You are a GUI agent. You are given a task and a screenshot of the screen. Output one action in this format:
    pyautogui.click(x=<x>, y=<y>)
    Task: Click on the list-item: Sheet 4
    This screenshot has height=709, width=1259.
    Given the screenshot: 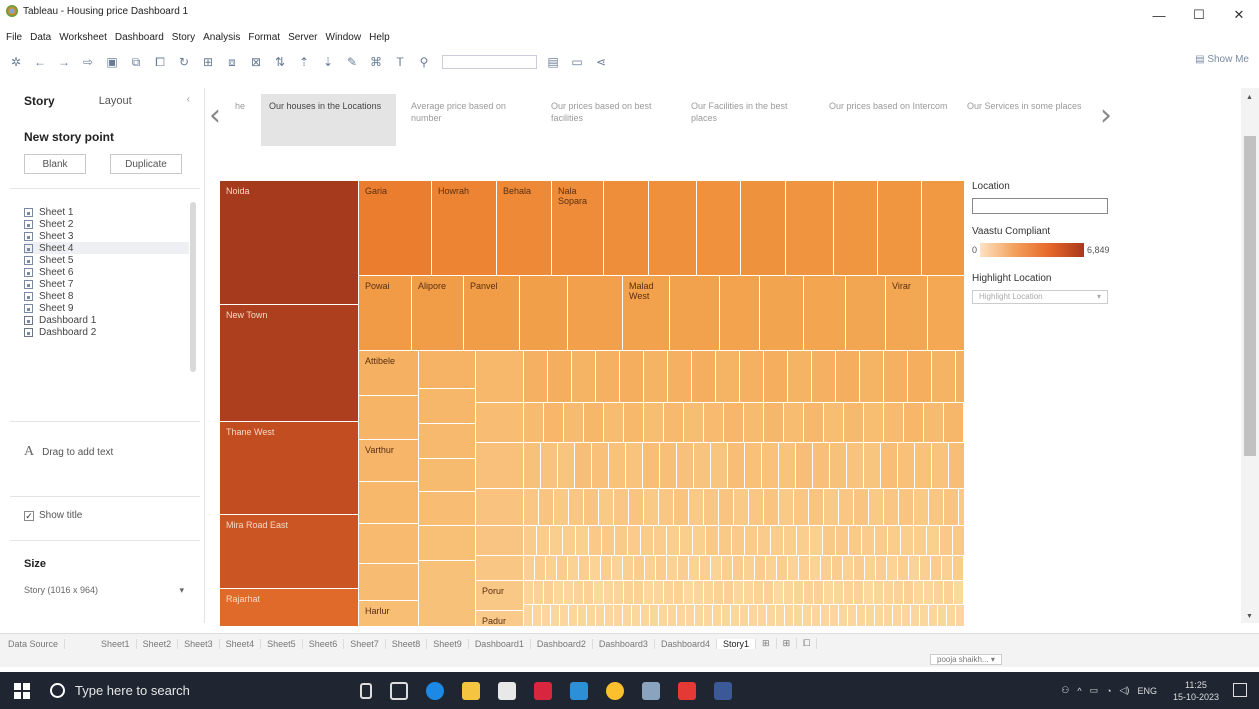 What is the action you would take?
    pyautogui.click(x=106, y=248)
    